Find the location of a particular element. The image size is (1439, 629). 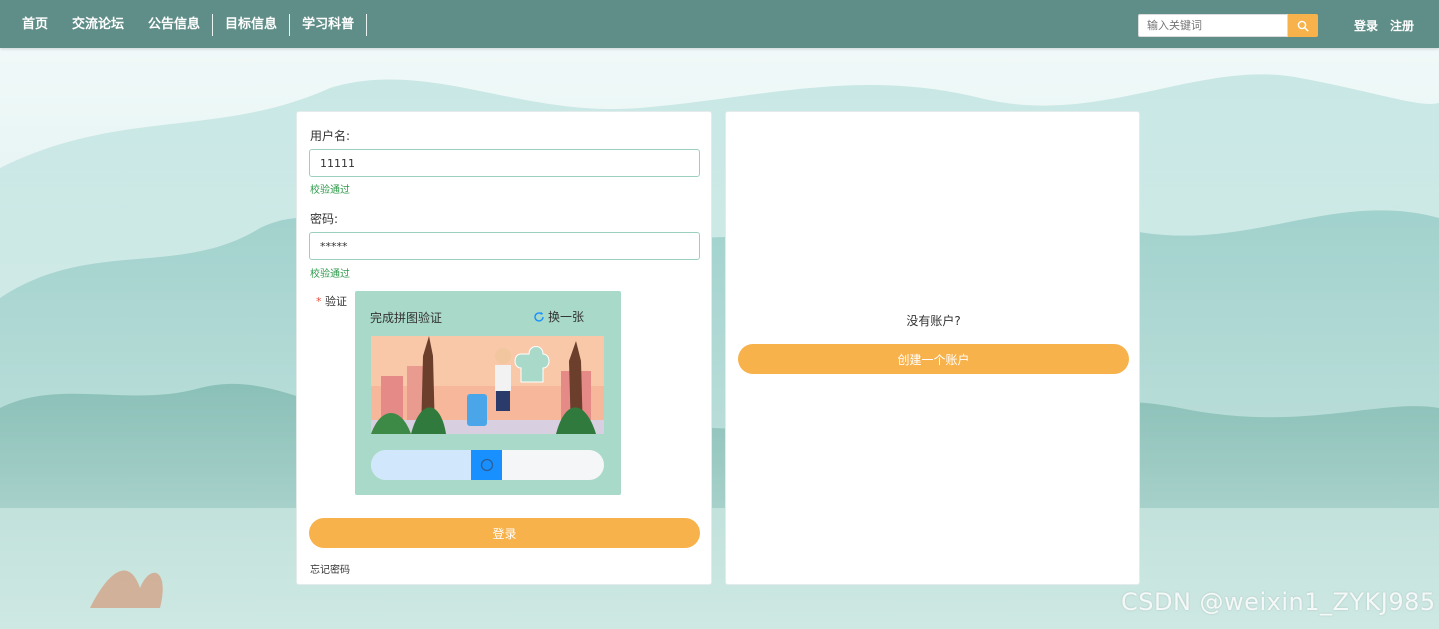

login-link: 登录 is located at coordinates (1366, 25).